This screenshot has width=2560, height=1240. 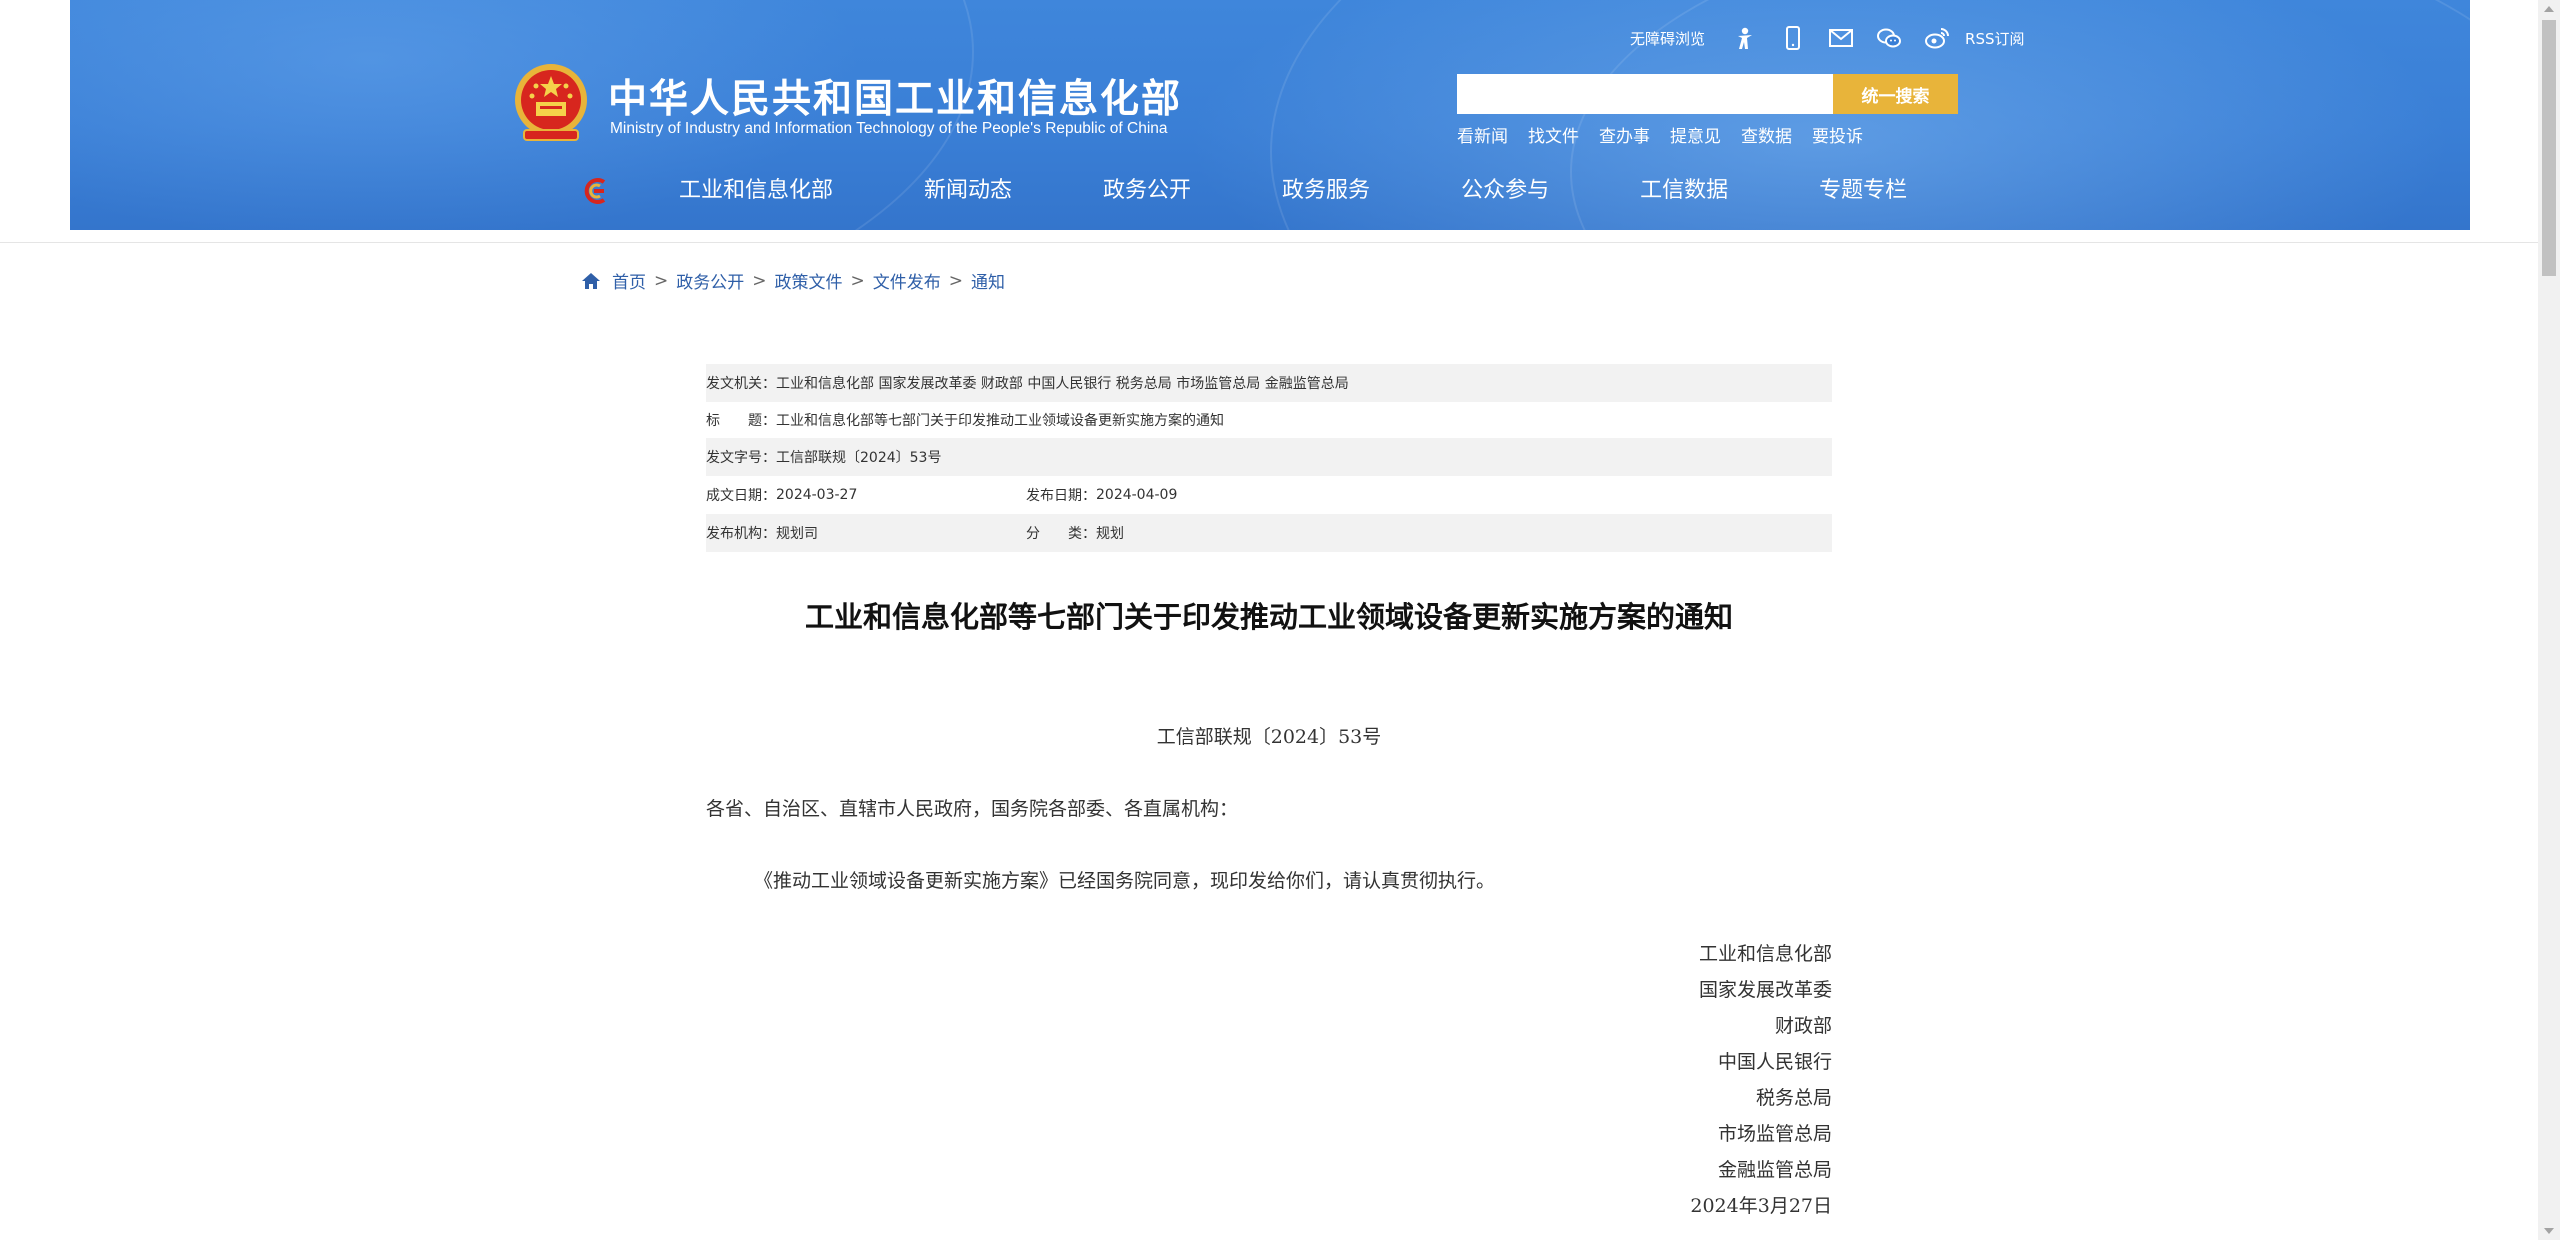 What do you see at coordinates (629, 280) in the screenshot?
I see `breadcrumb-home: 首页` at bounding box center [629, 280].